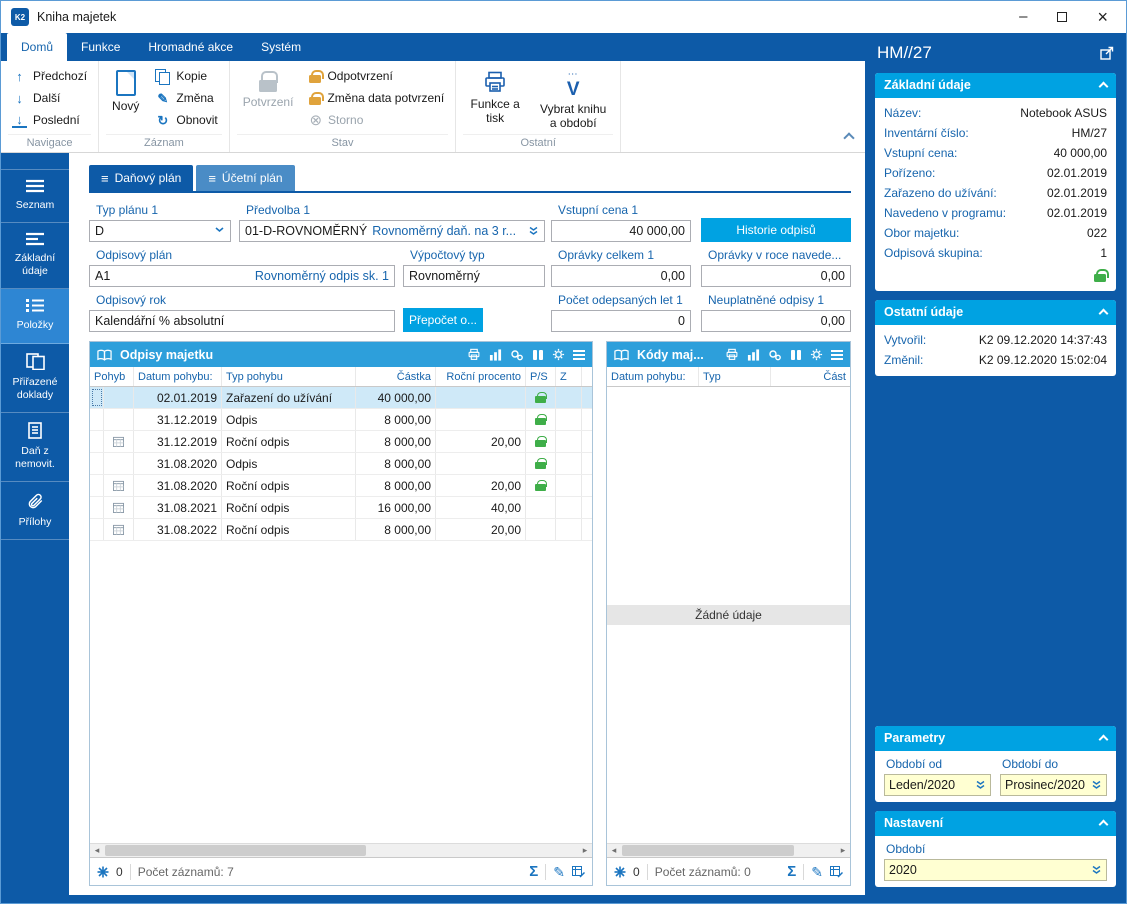 This screenshot has height=904, width=1127. Describe the element at coordinates (341, 486) in the screenshot. I see `table-row: 31.08.2020 Roční odpis 8 000,00 20,00` at that location.